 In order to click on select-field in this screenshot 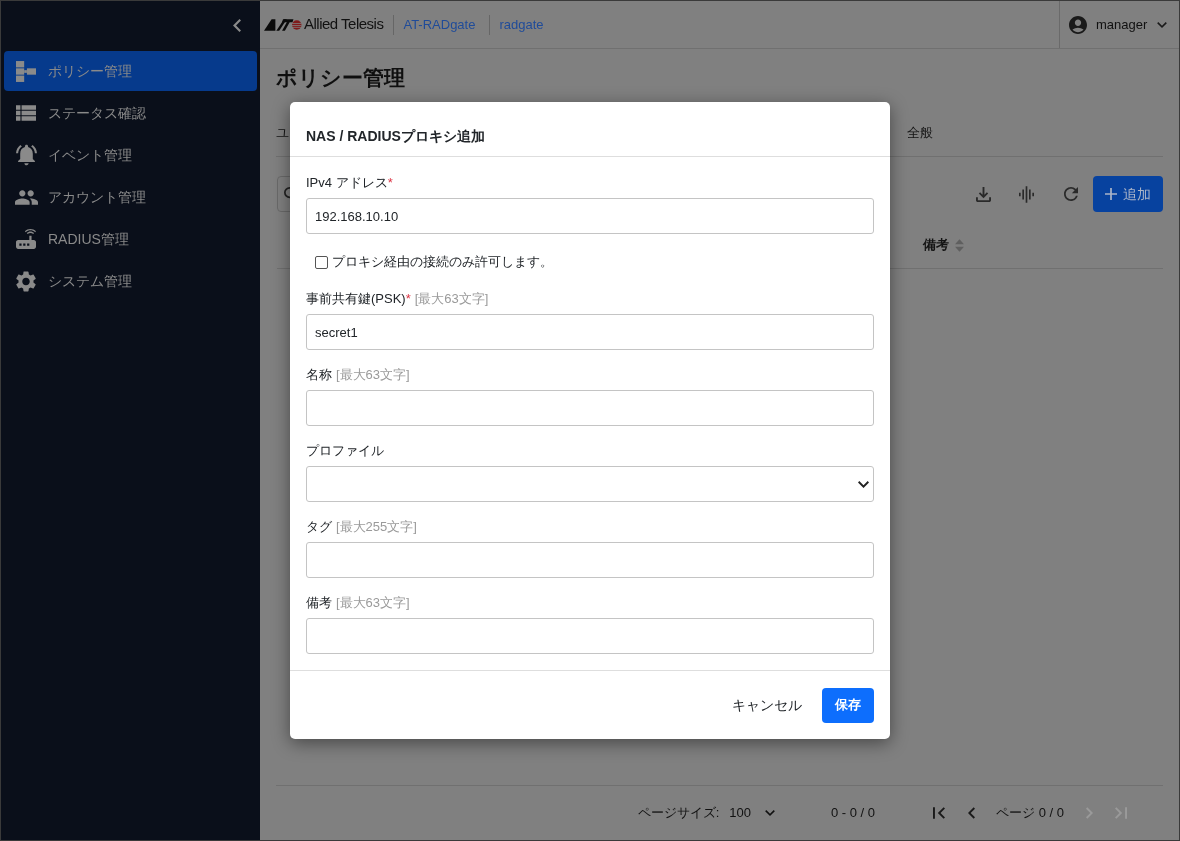, I will do `click(590, 484)`.